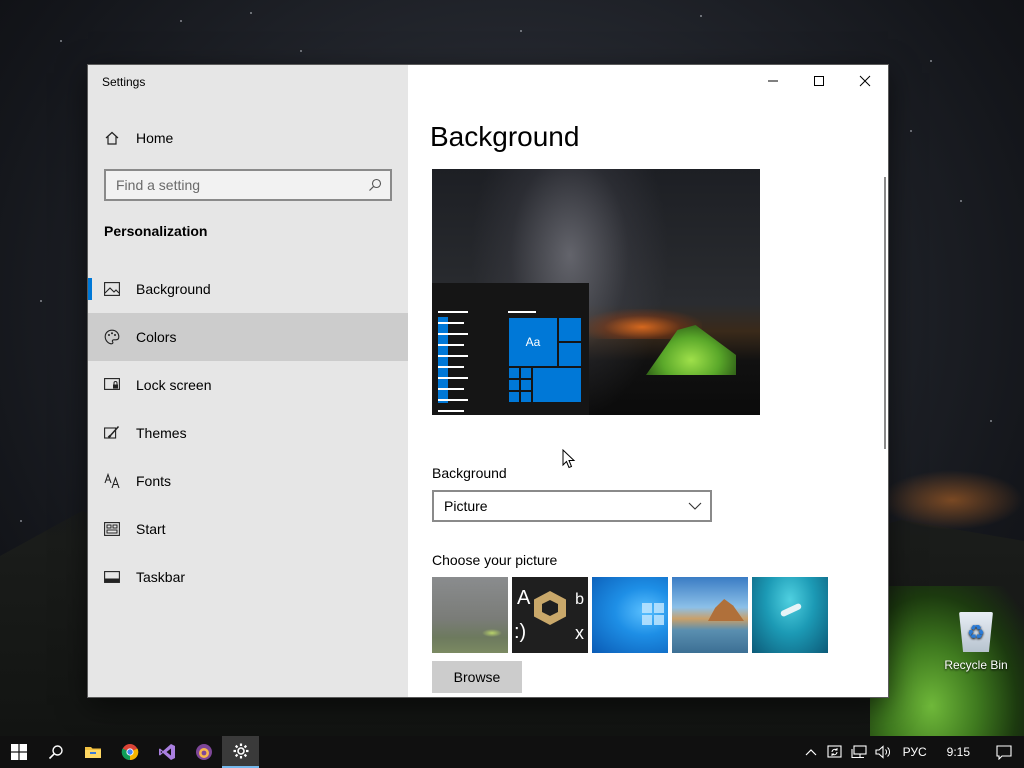  Describe the element at coordinates (248, 185) in the screenshot. I see `search-input: Find a setting` at that location.